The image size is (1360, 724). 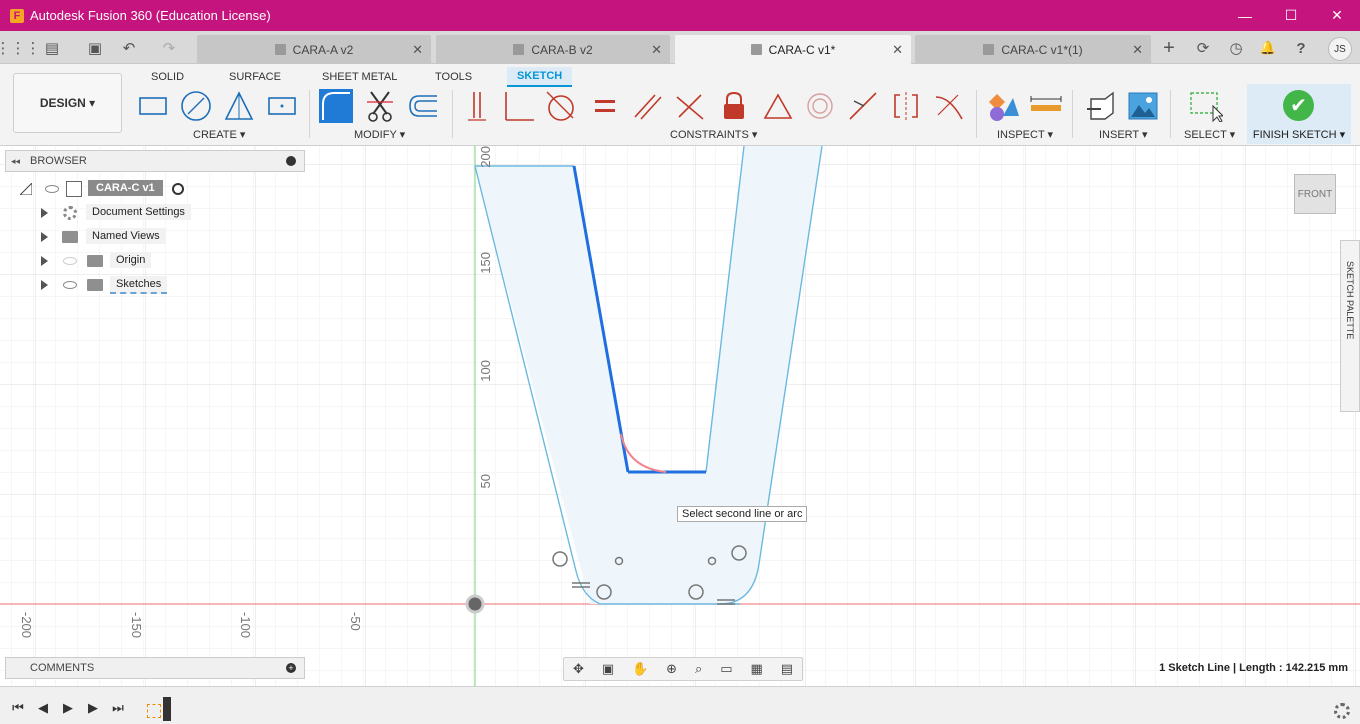 What do you see at coordinates (155, 161) in the screenshot?
I see `browser-panel-header: ◂◂ BROWSER` at bounding box center [155, 161].